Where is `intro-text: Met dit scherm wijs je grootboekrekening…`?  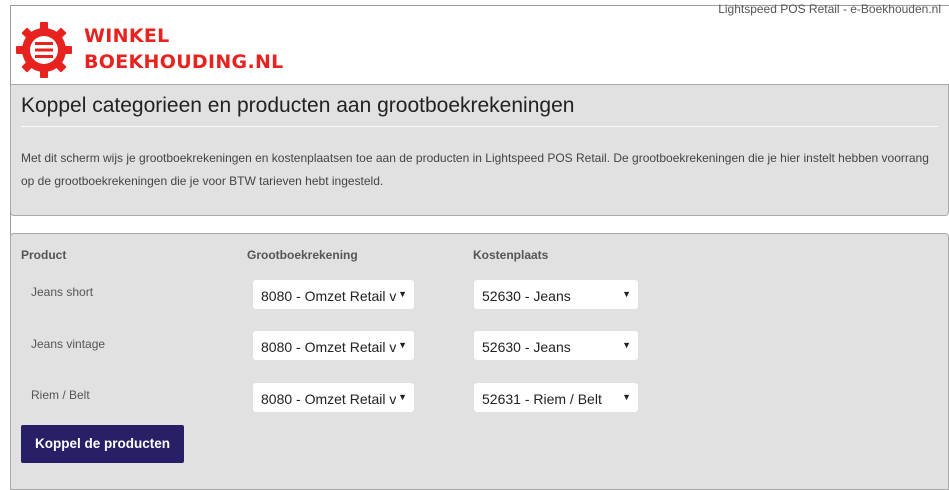
intro-text: Met dit scherm wijs je grootboekrekening… is located at coordinates (475, 169).